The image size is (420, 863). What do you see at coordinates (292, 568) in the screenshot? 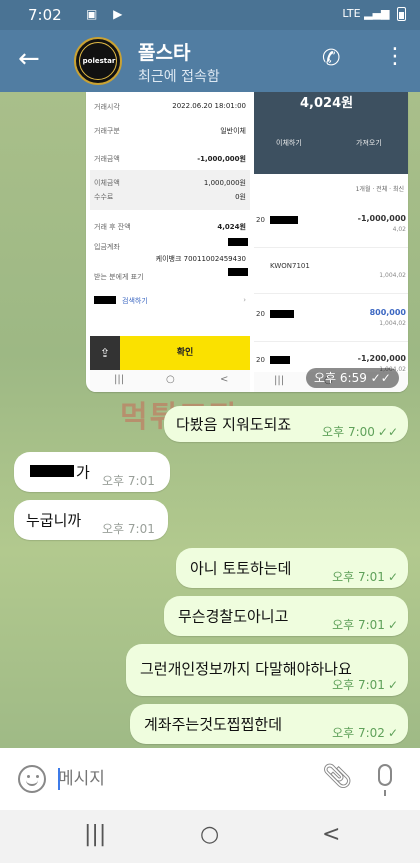
I see `message-bubble: 아니 토토하는데 오후 7:01 ✓` at bounding box center [292, 568].